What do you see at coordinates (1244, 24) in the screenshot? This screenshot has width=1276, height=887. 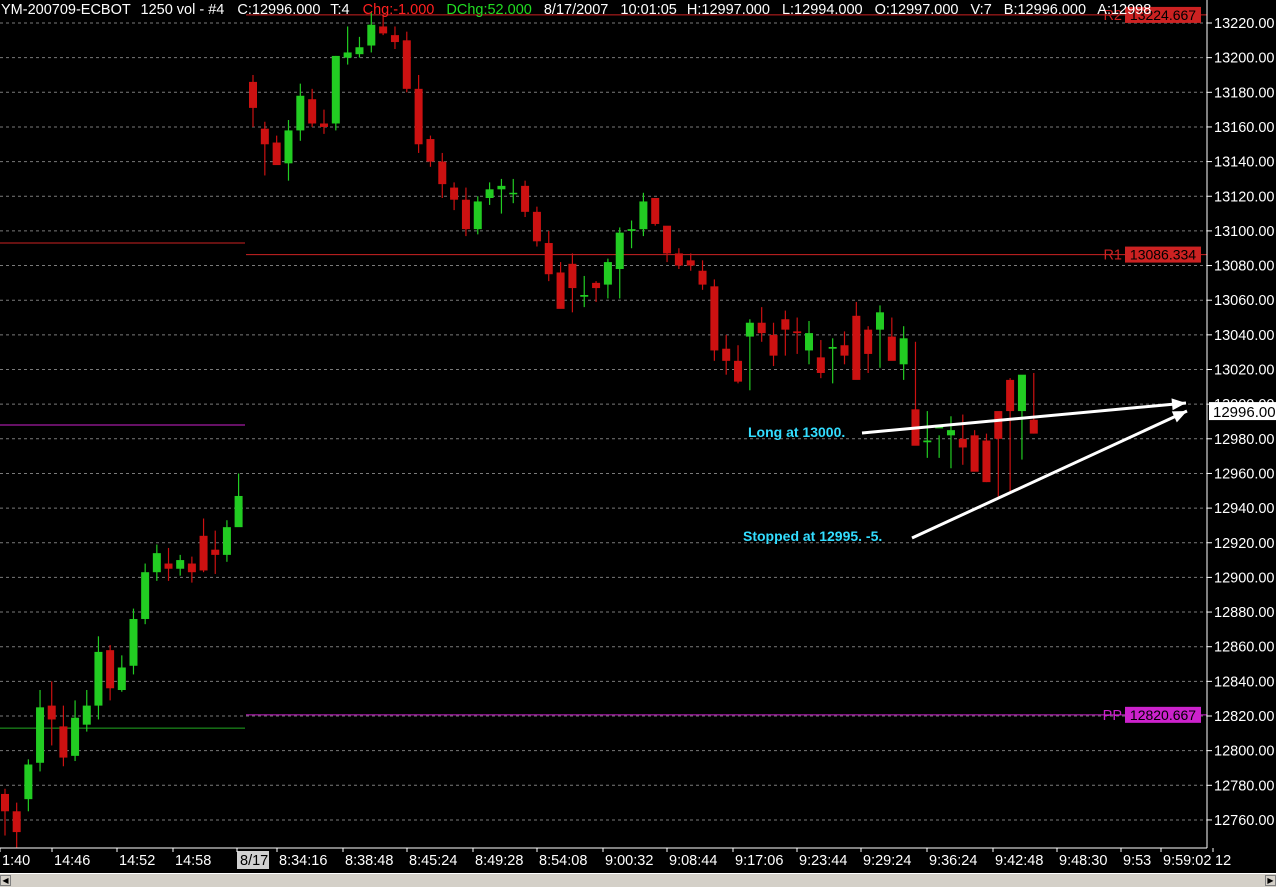 I see `price-tick-label: 13220.00` at bounding box center [1244, 24].